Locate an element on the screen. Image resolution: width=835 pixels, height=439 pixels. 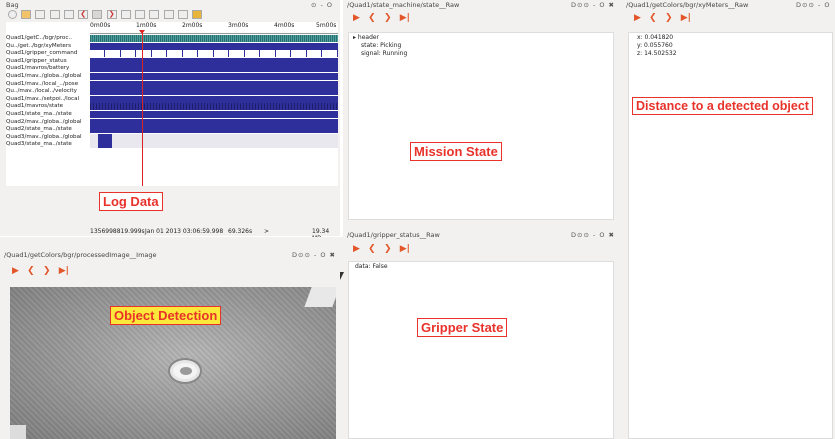
topic-label: Qu../get../bgr/xyMeters is located at coordinates (48, 47).